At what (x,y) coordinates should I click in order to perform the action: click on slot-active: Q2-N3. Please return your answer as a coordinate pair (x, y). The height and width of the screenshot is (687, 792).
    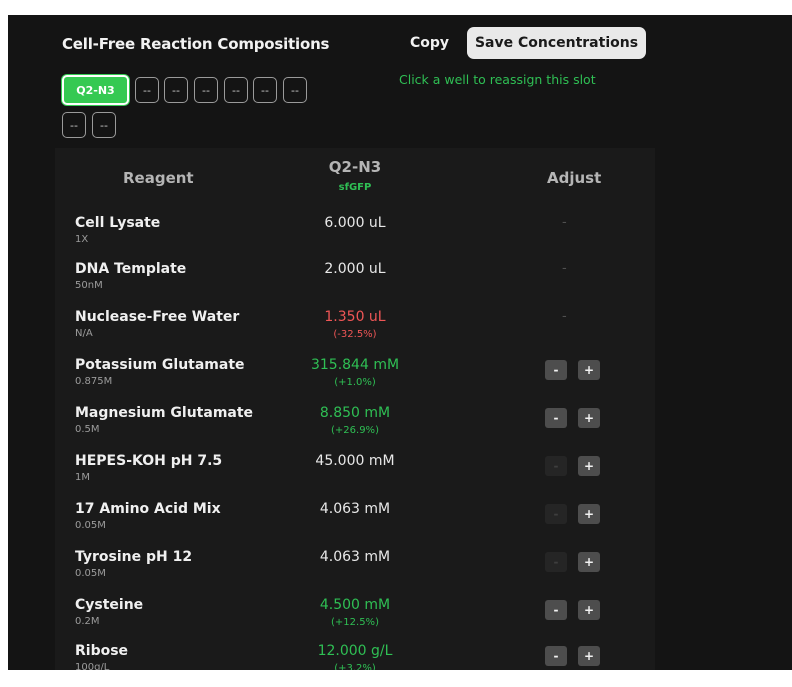
    Looking at the image, I should click on (95, 90).